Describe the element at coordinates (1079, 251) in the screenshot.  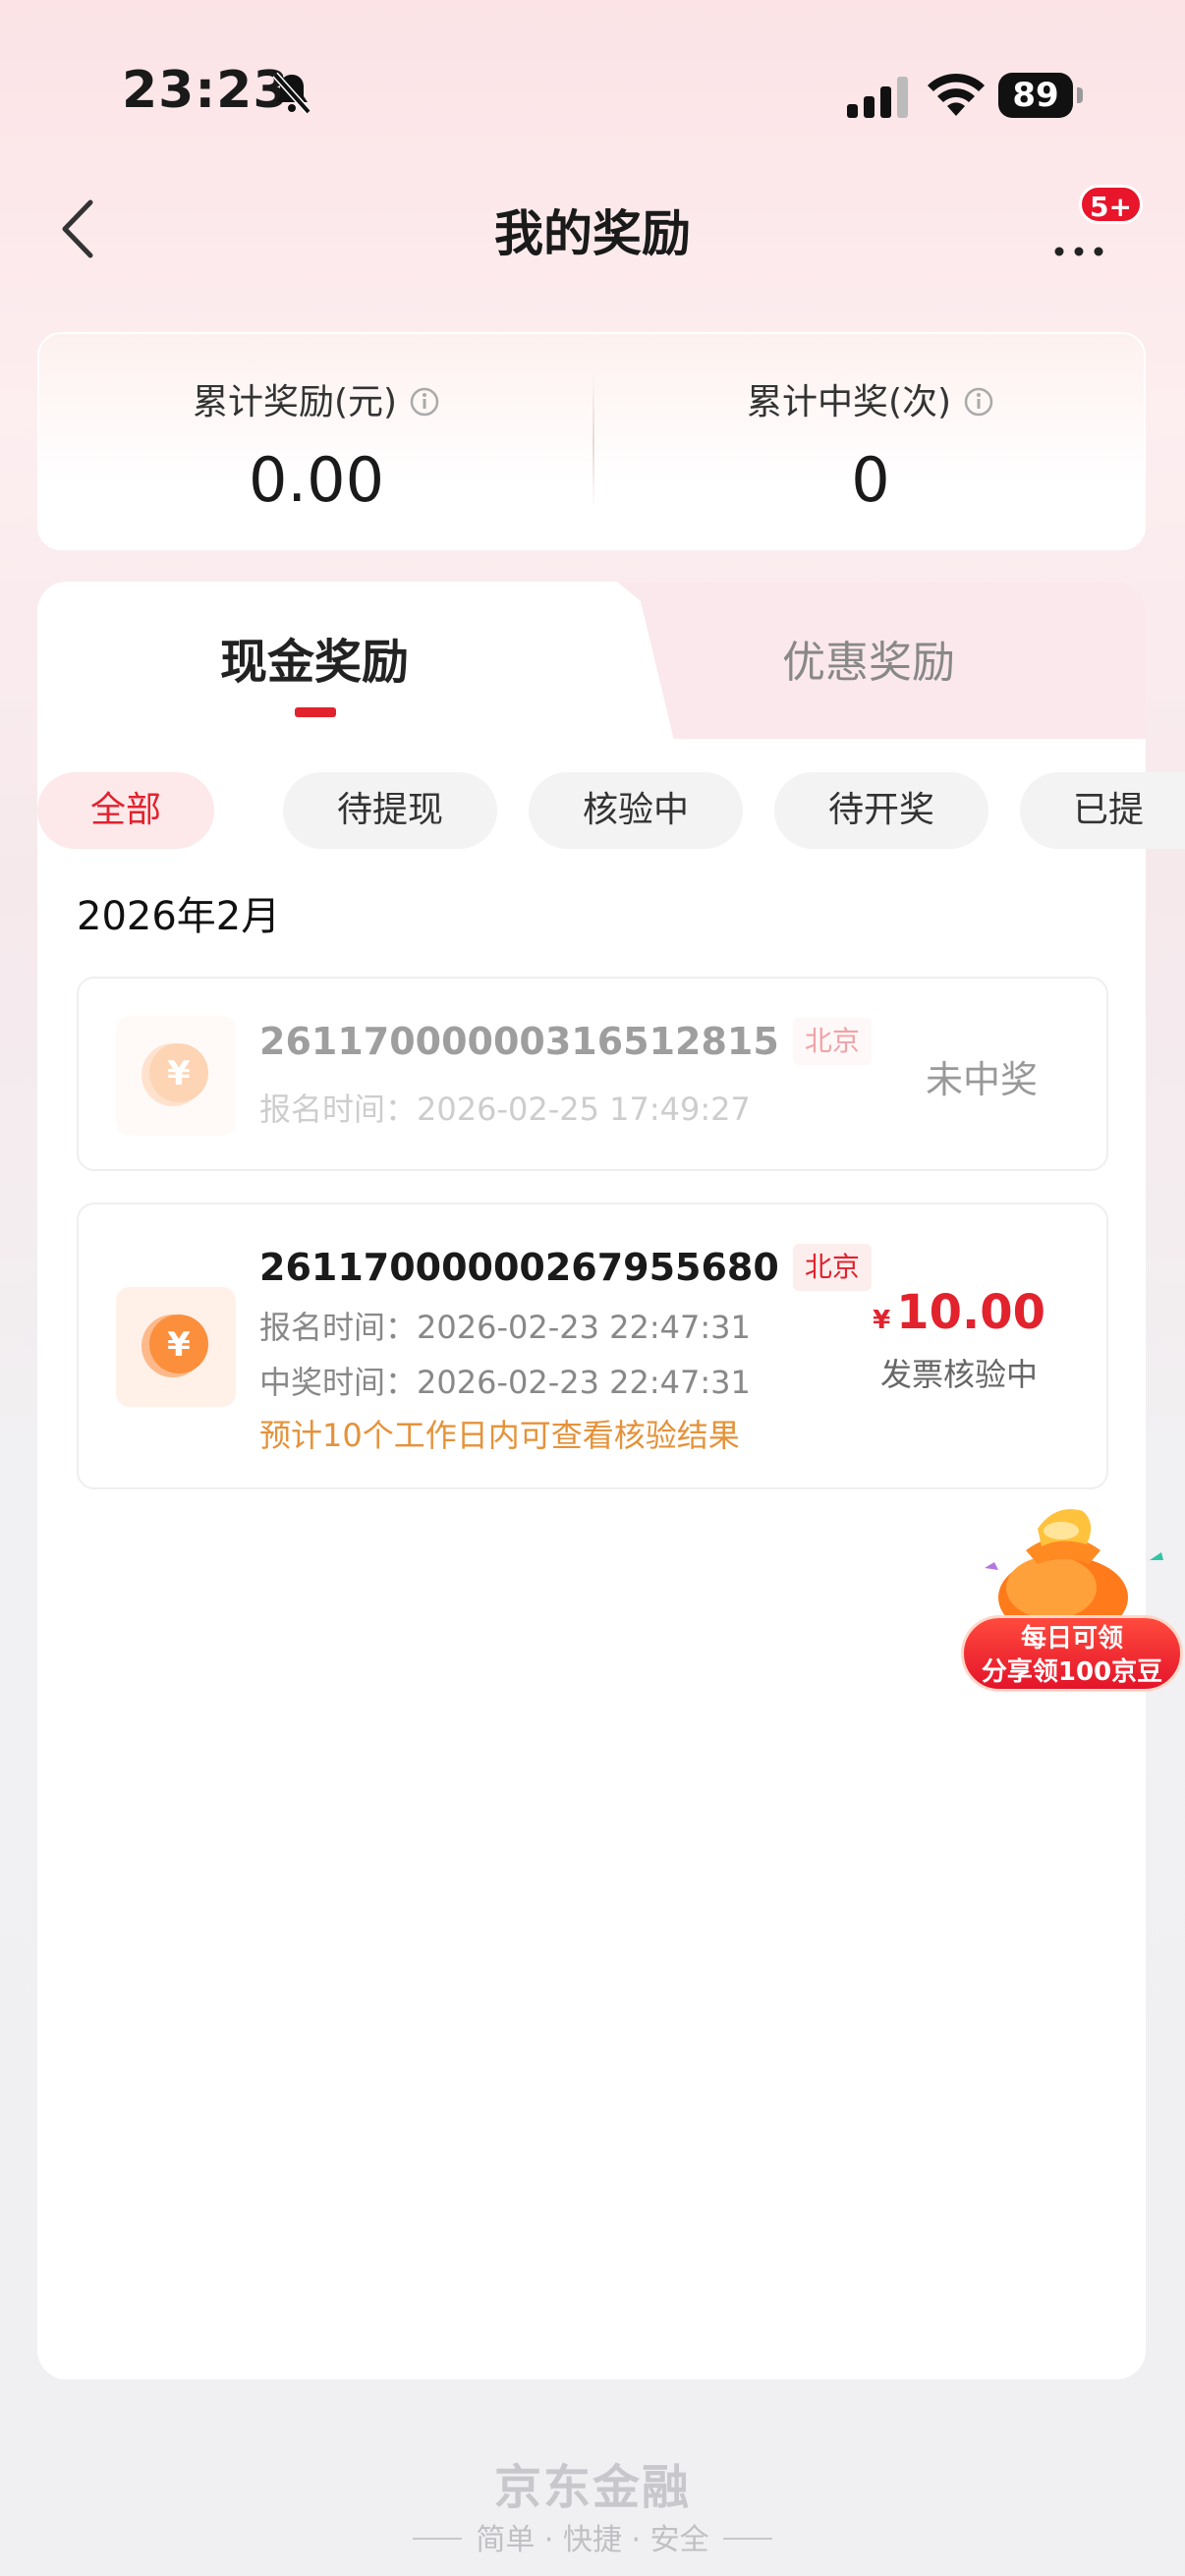
I see `more-dots-icon` at that location.